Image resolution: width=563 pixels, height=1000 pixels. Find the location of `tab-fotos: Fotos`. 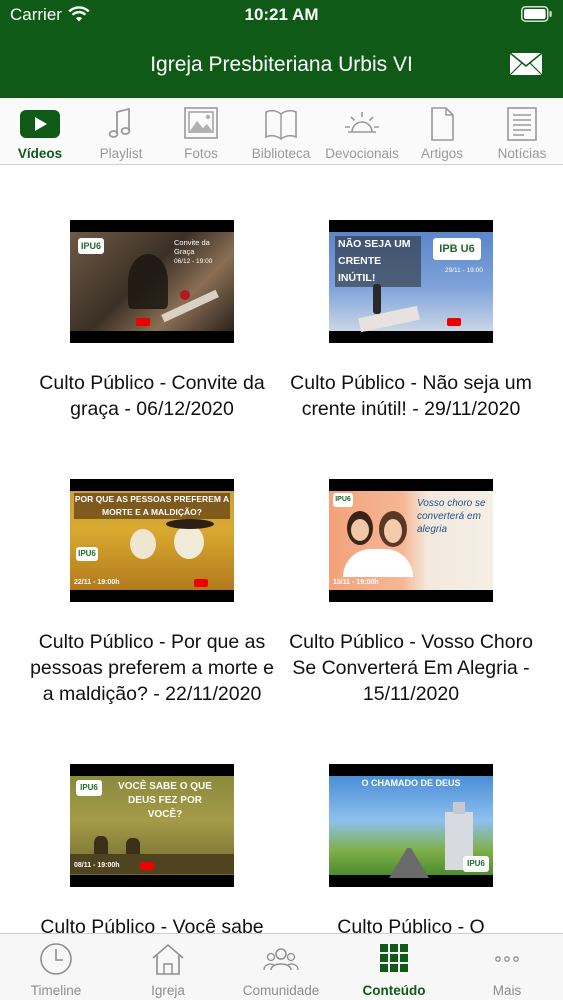

tab-fotos: Fotos is located at coordinates (201, 131).